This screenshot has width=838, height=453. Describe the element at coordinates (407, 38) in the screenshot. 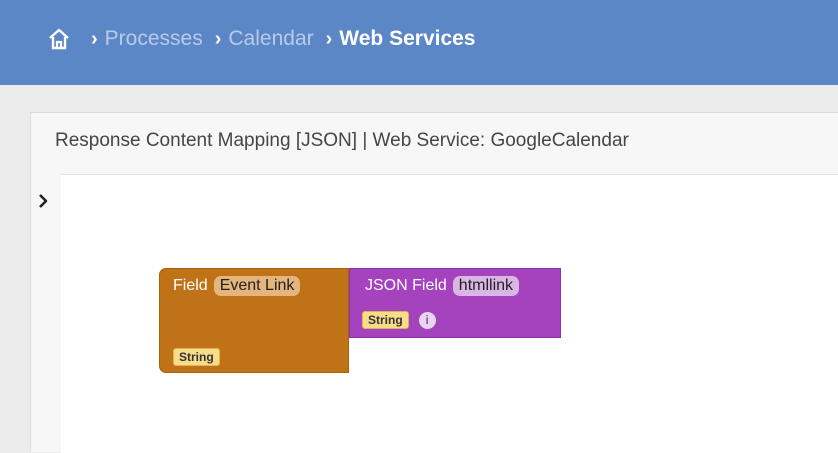

I see `breadcrumb-web-services: Web Services` at that location.